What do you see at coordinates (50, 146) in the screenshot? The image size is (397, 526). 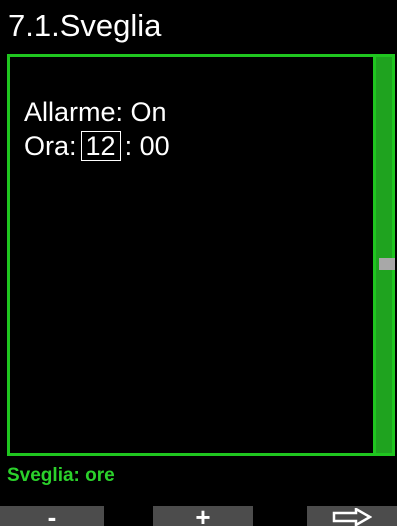 I see `time-label: Ora:` at bounding box center [50, 146].